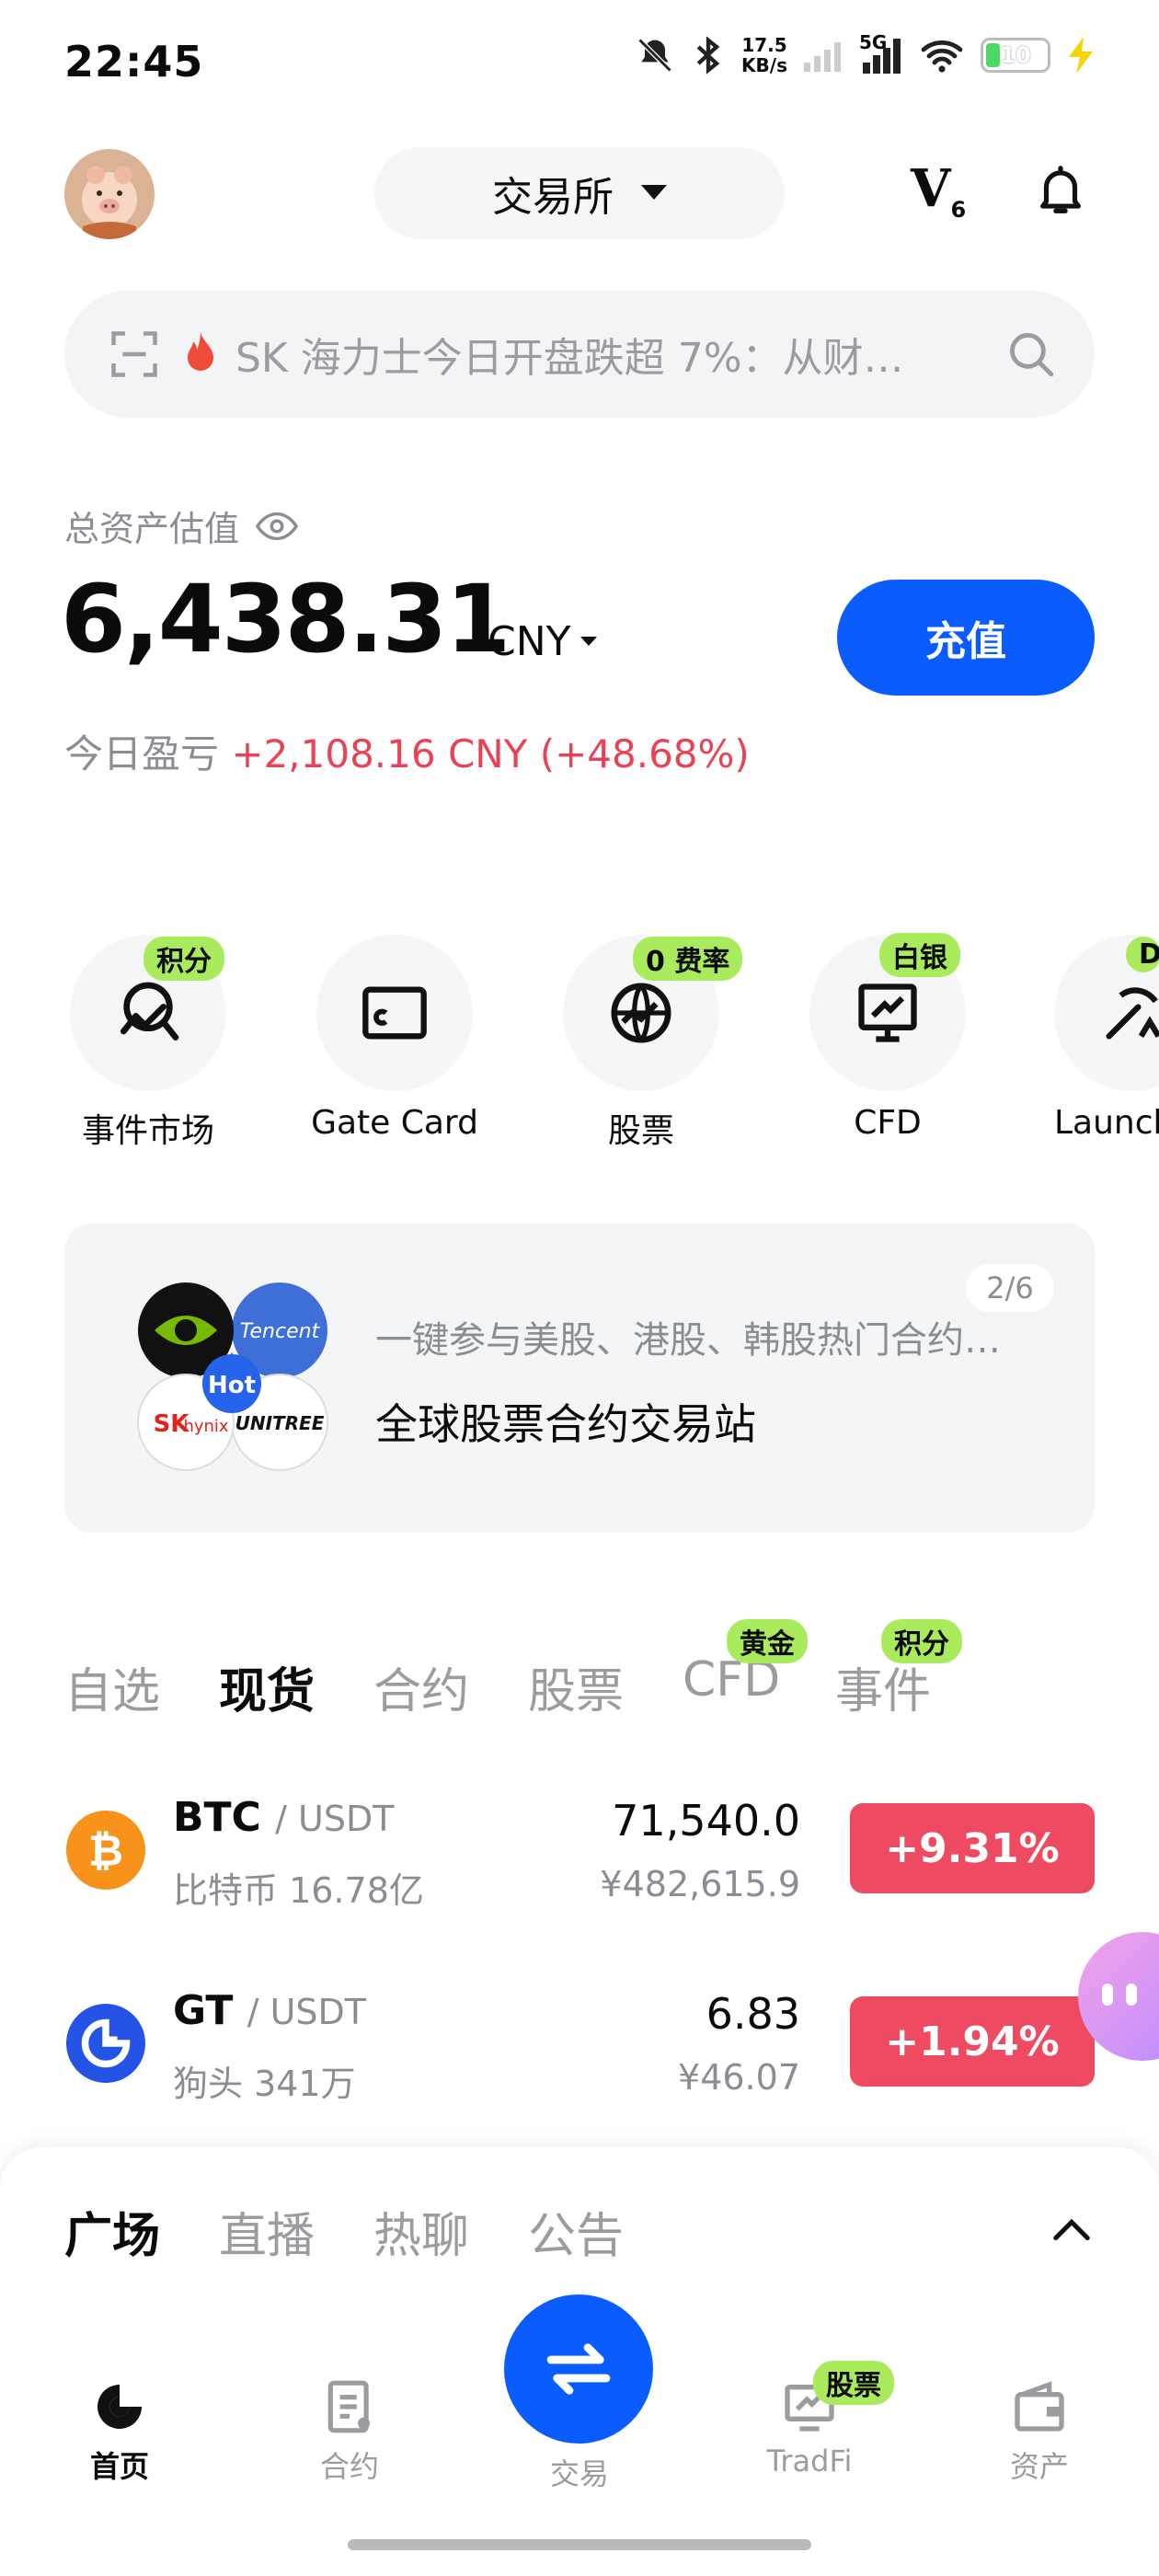 Image resolution: width=1159 pixels, height=2576 pixels. Describe the element at coordinates (942, 56) in the screenshot. I see `wifi-icon` at that location.